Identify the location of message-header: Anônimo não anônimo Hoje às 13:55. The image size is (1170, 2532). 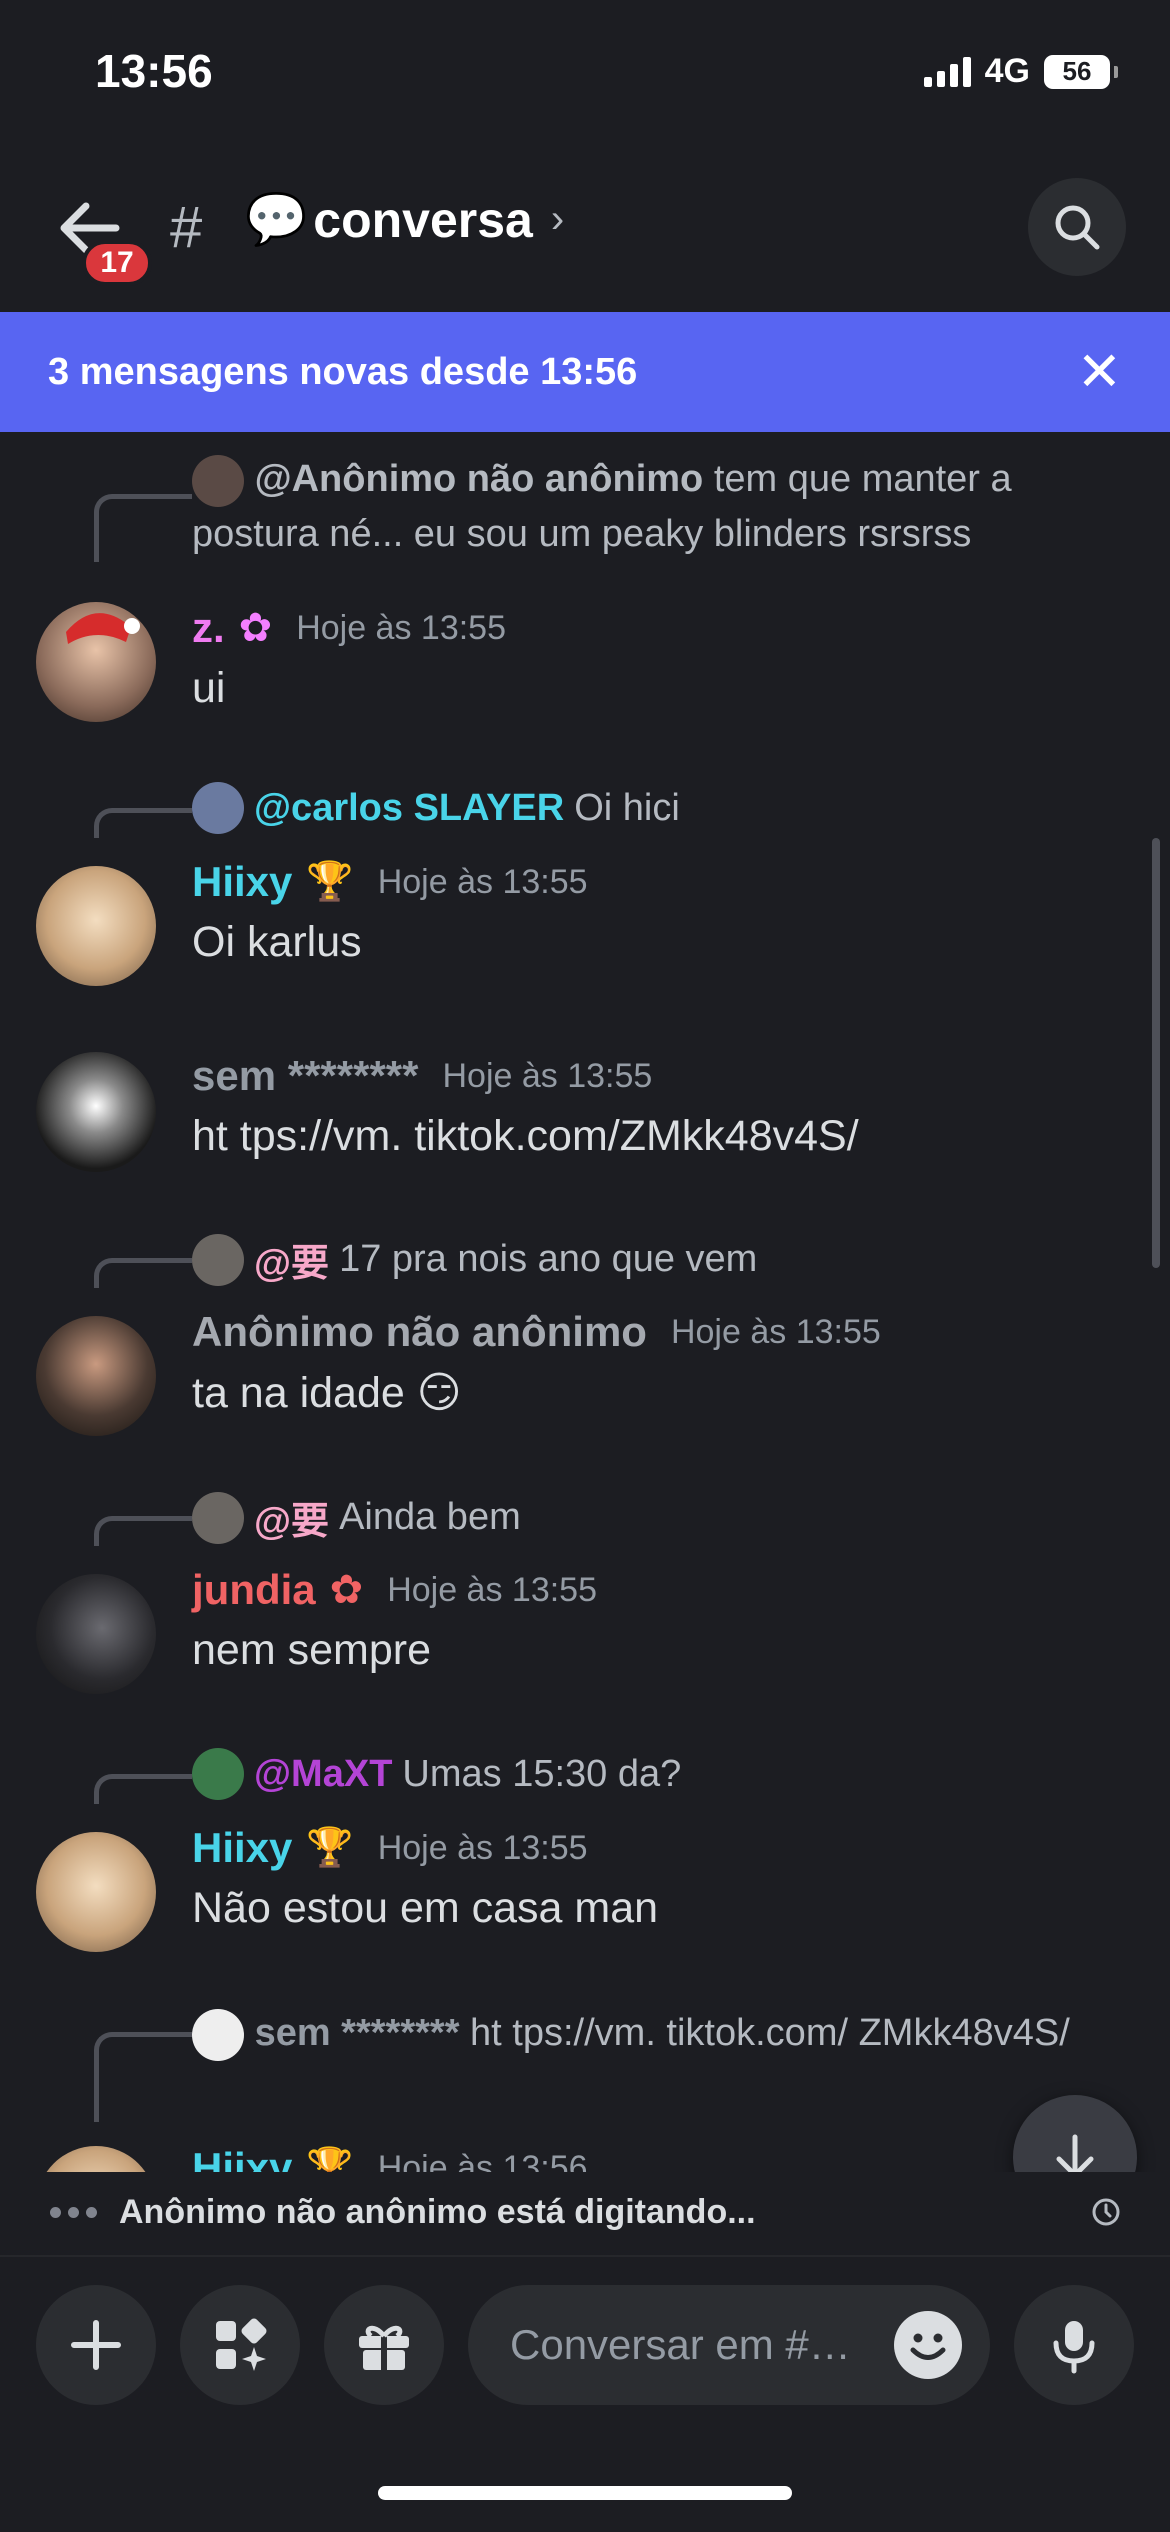
(536, 1332).